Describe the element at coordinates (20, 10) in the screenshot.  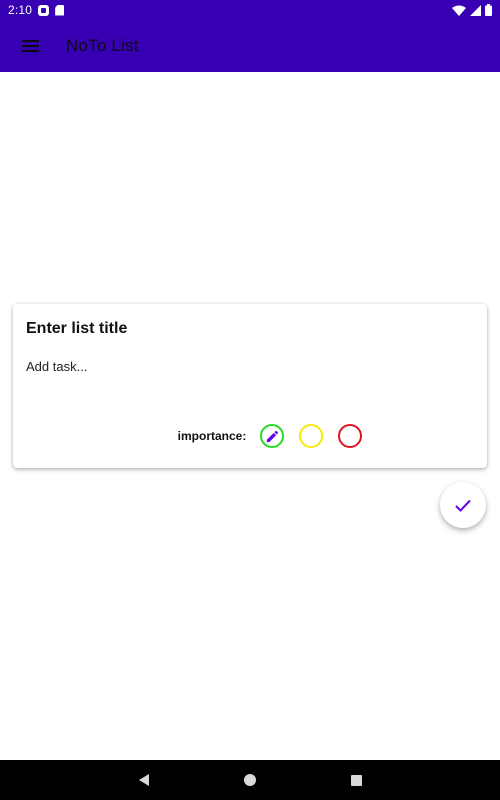
I see `status-time: 2:10` at that location.